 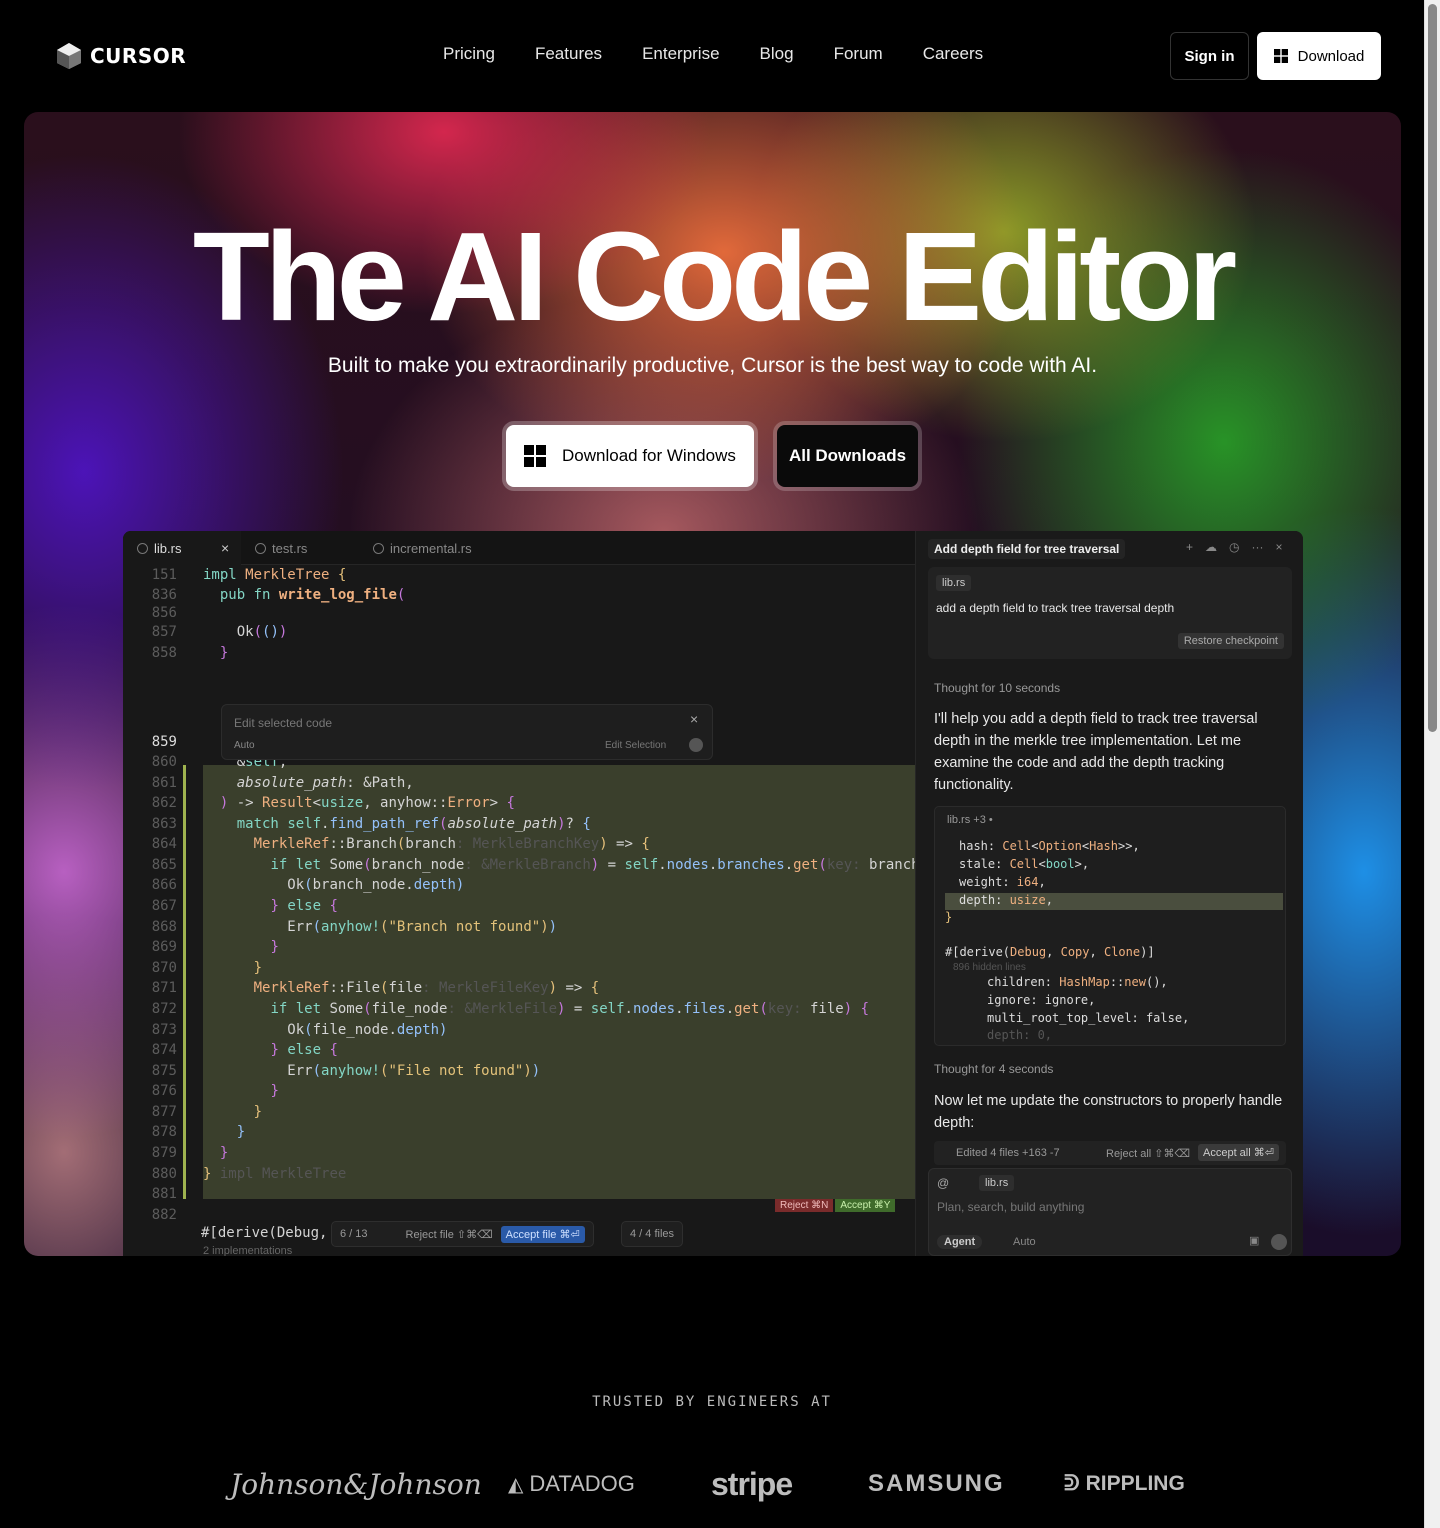 I want to click on tab-incremental-rs: incremental.rs, so click(x=431, y=548).